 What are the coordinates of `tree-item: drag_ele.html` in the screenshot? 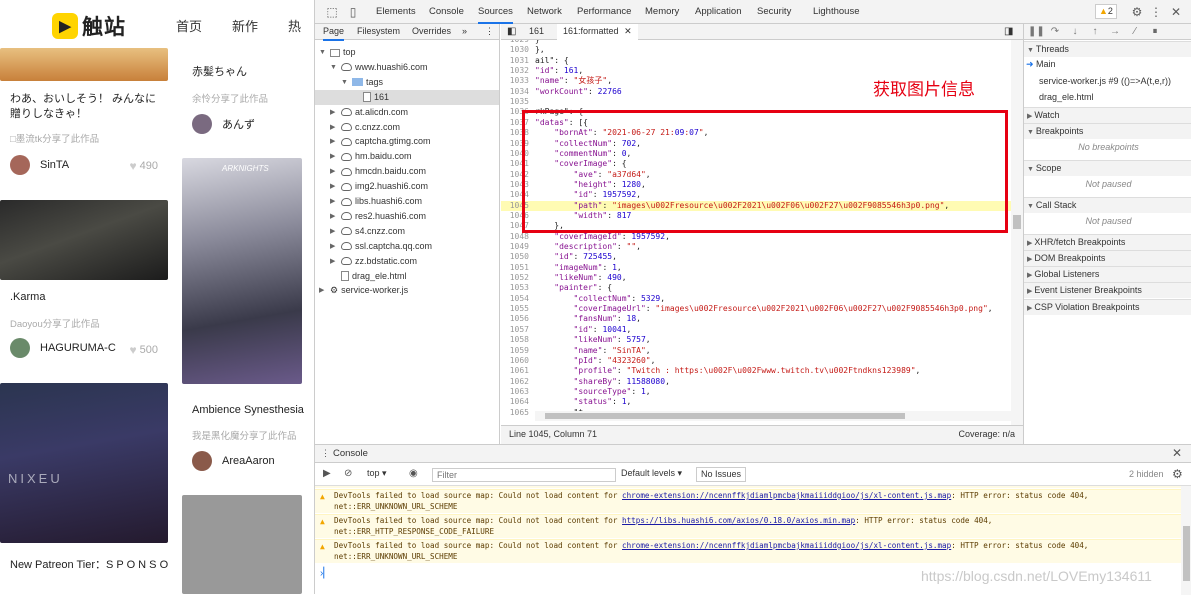 It's located at (368, 276).